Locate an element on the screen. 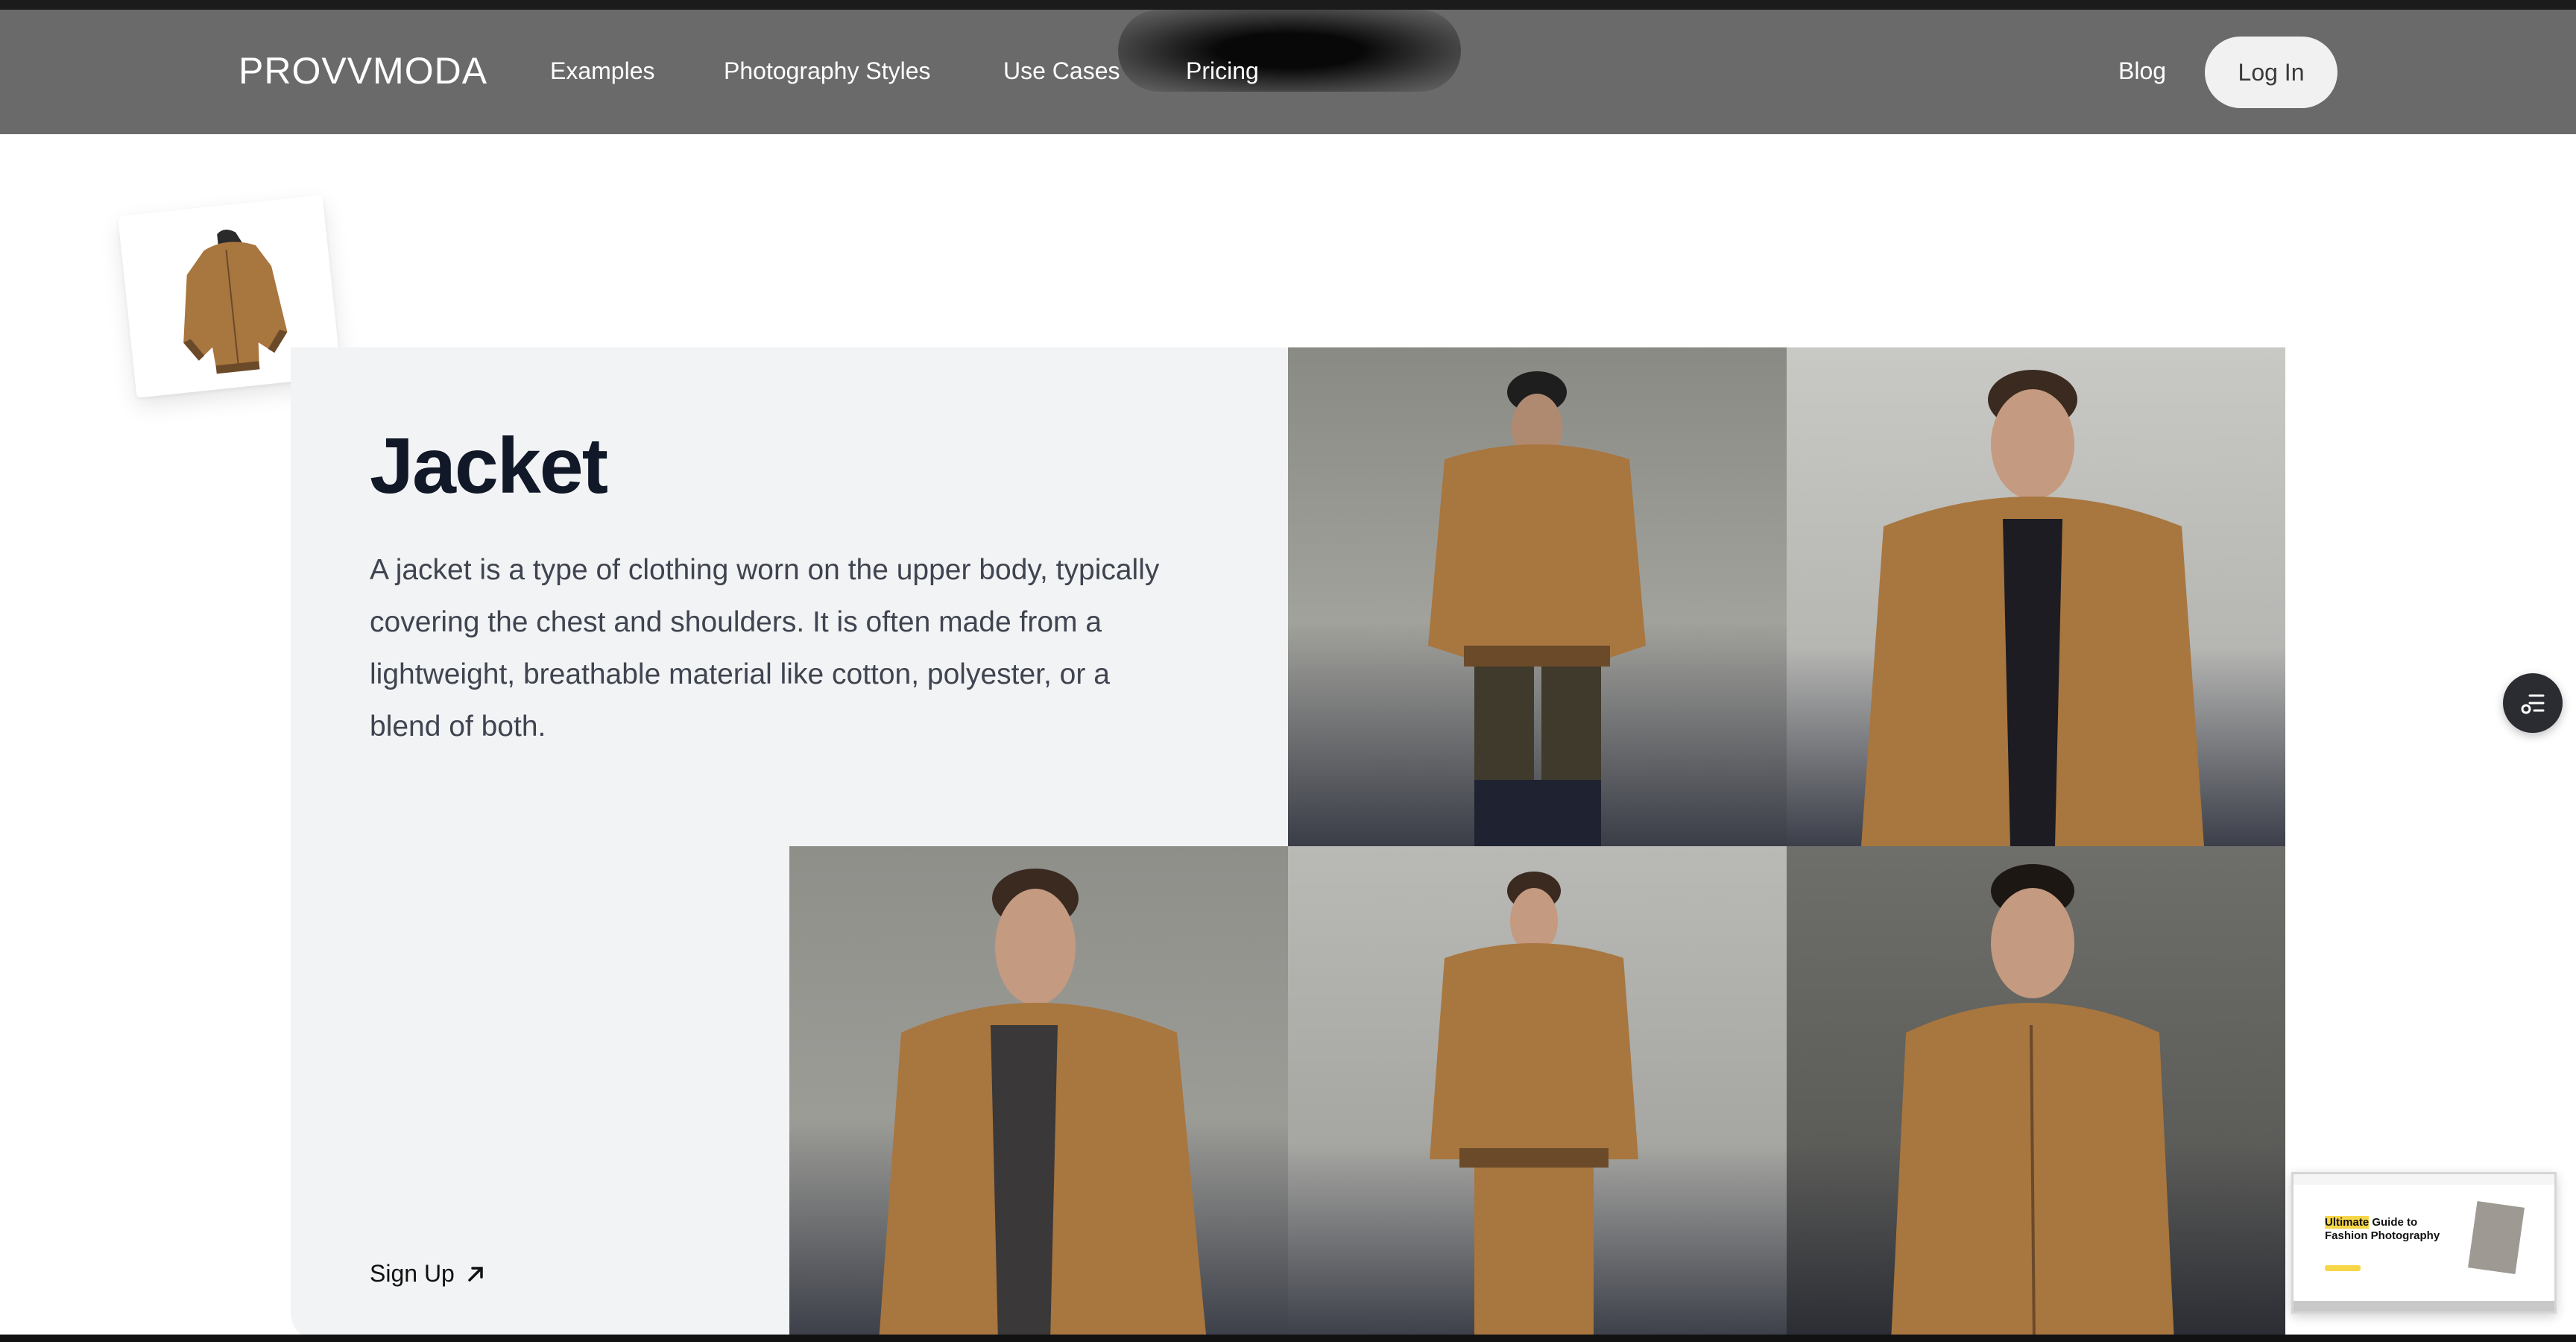 The image size is (2576, 1342). preview-strip is located at coordinates (2424, 1306).